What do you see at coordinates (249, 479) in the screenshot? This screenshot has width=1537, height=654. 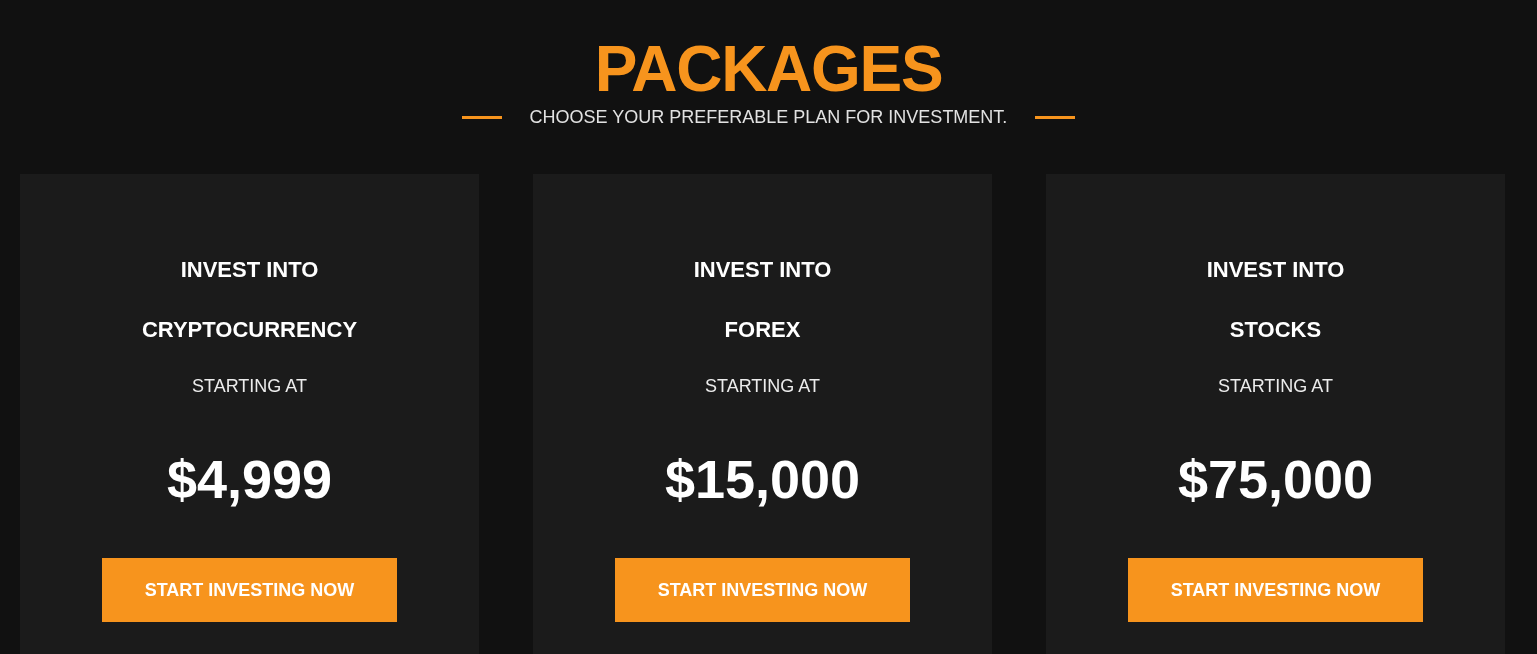 I see `package-price: $4,999` at bounding box center [249, 479].